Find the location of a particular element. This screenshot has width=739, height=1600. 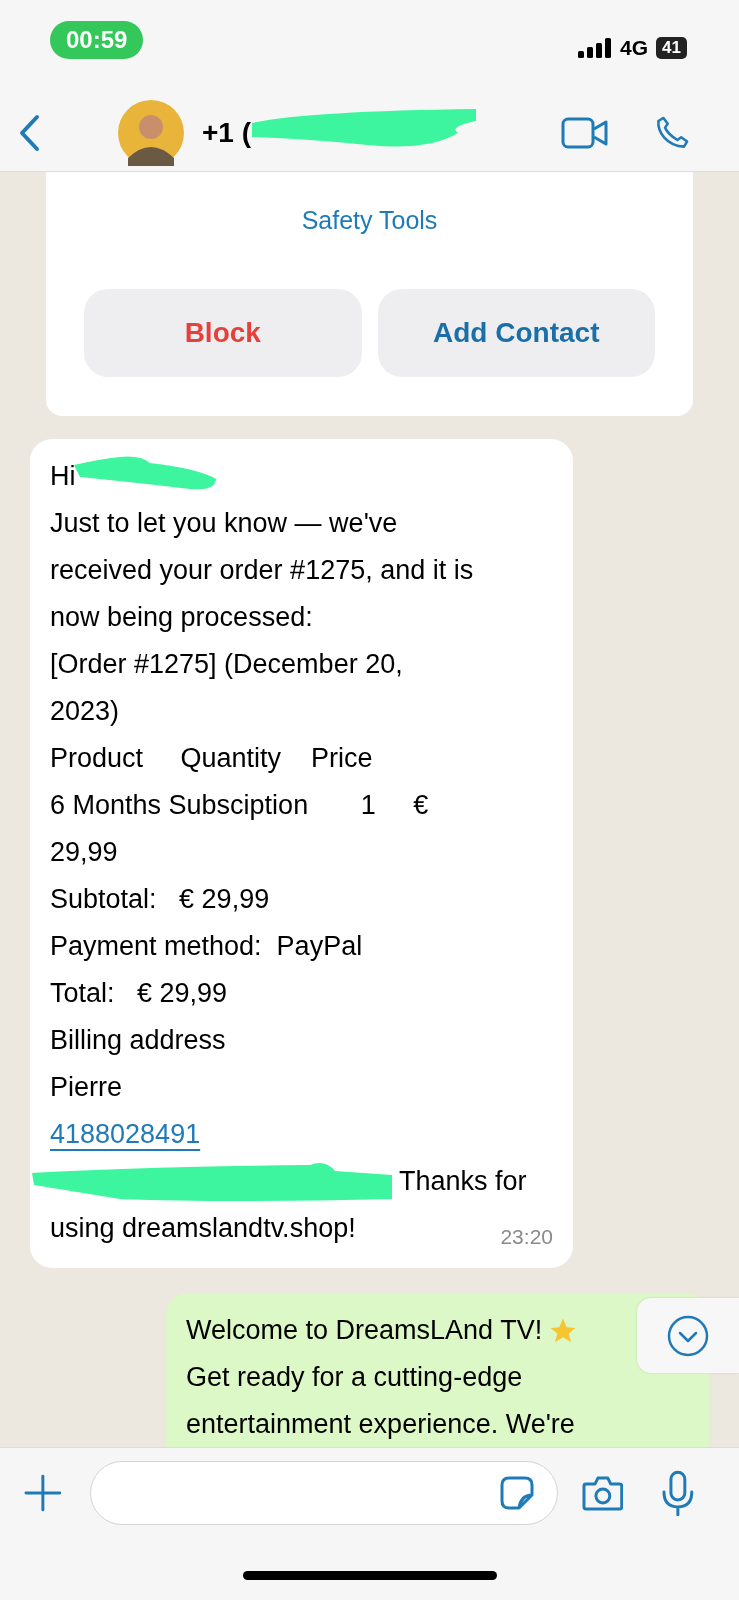

contact-name: +1 ( is located at coordinates (227, 133).